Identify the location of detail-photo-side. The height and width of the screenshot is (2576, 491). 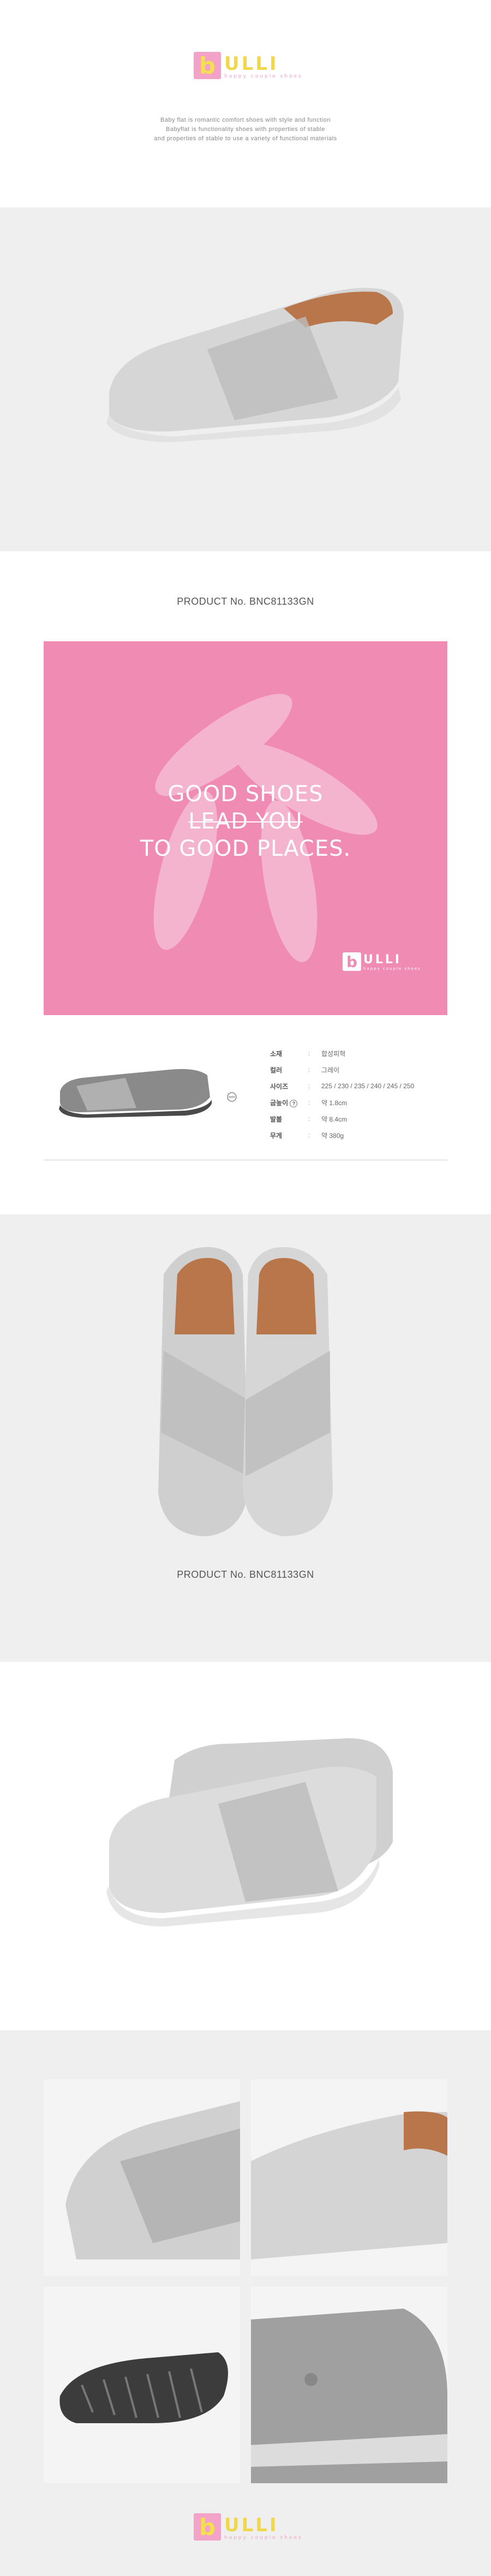
(349, 2385).